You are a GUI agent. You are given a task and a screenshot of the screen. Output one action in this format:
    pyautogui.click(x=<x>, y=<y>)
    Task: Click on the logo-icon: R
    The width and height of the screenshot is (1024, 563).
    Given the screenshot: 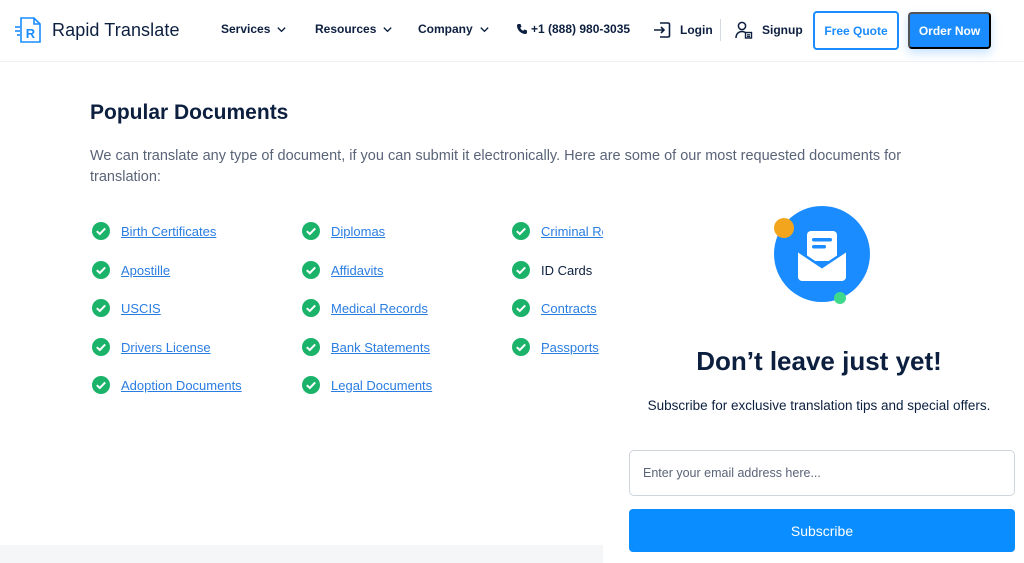 What is the action you would take?
    pyautogui.click(x=28, y=30)
    